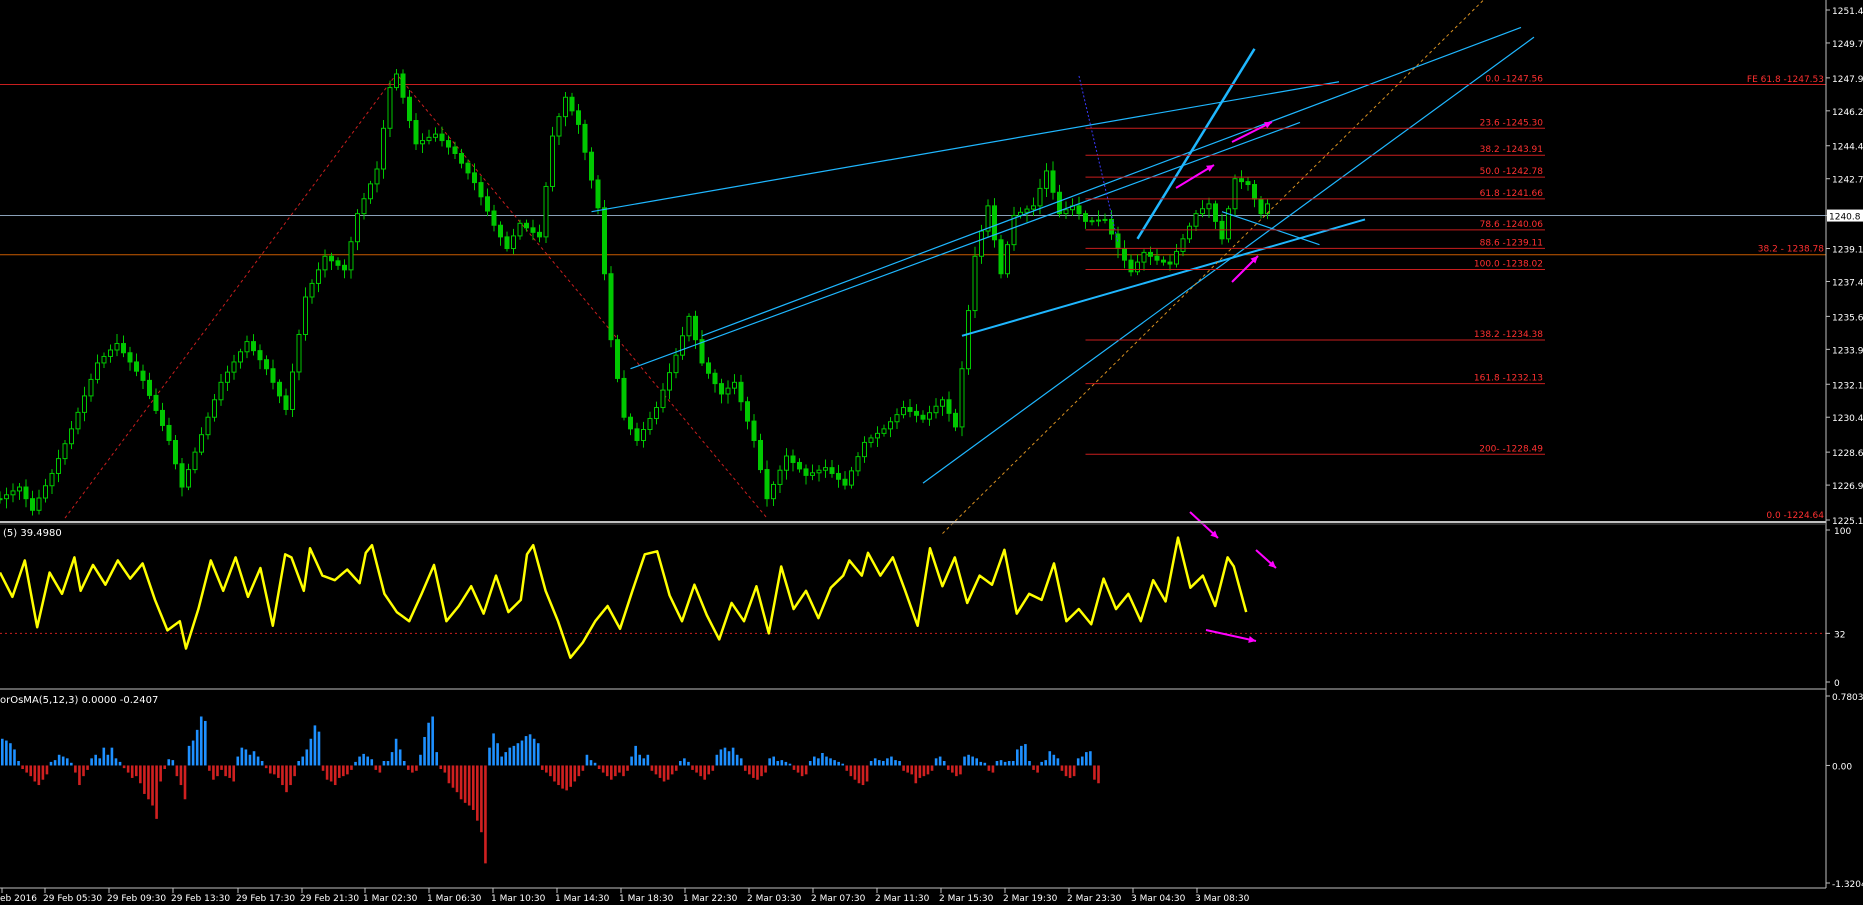  What do you see at coordinates (1512, 225) in the screenshot?
I see `fib-level-label: 78.6 -1240.06` at bounding box center [1512, 225].